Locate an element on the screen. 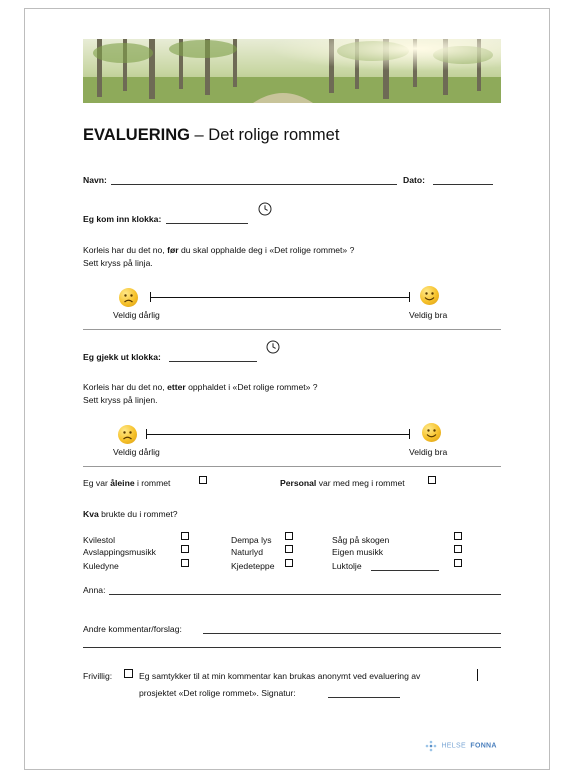 This screenshot has height=777, width=576. consent-checkbox is located at coordinates (128, 673).